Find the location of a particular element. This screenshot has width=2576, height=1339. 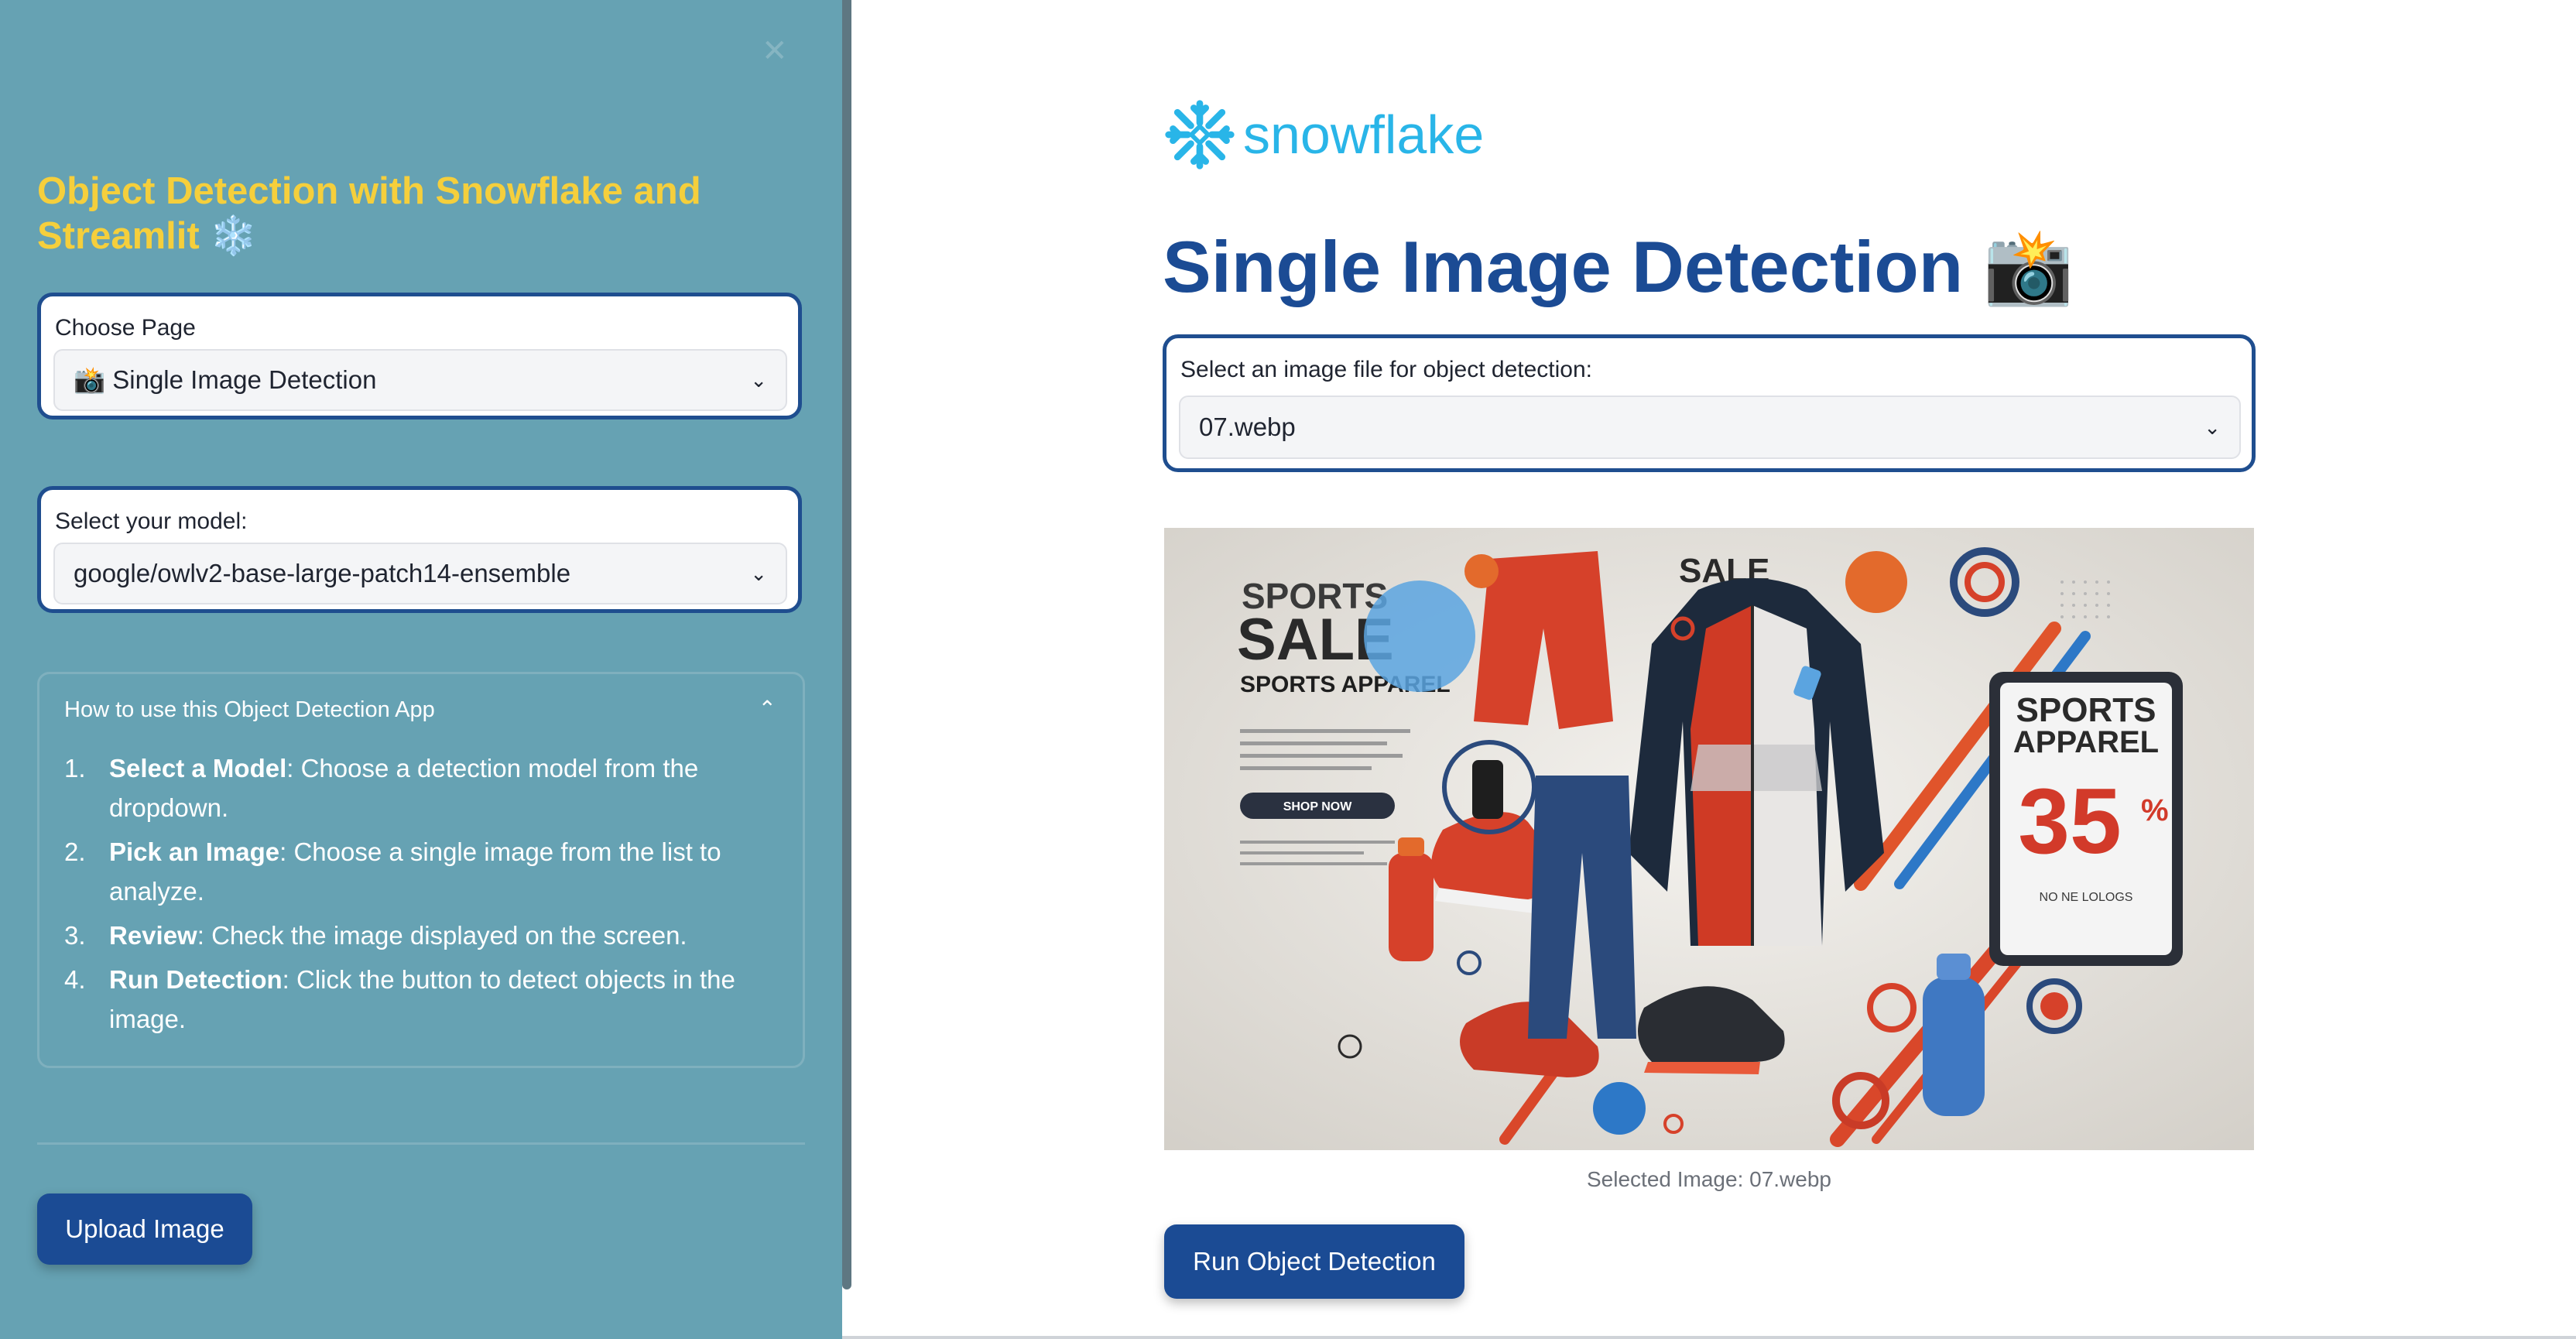

image-select-value: 07.webp is located at coordinates (1247, 427).